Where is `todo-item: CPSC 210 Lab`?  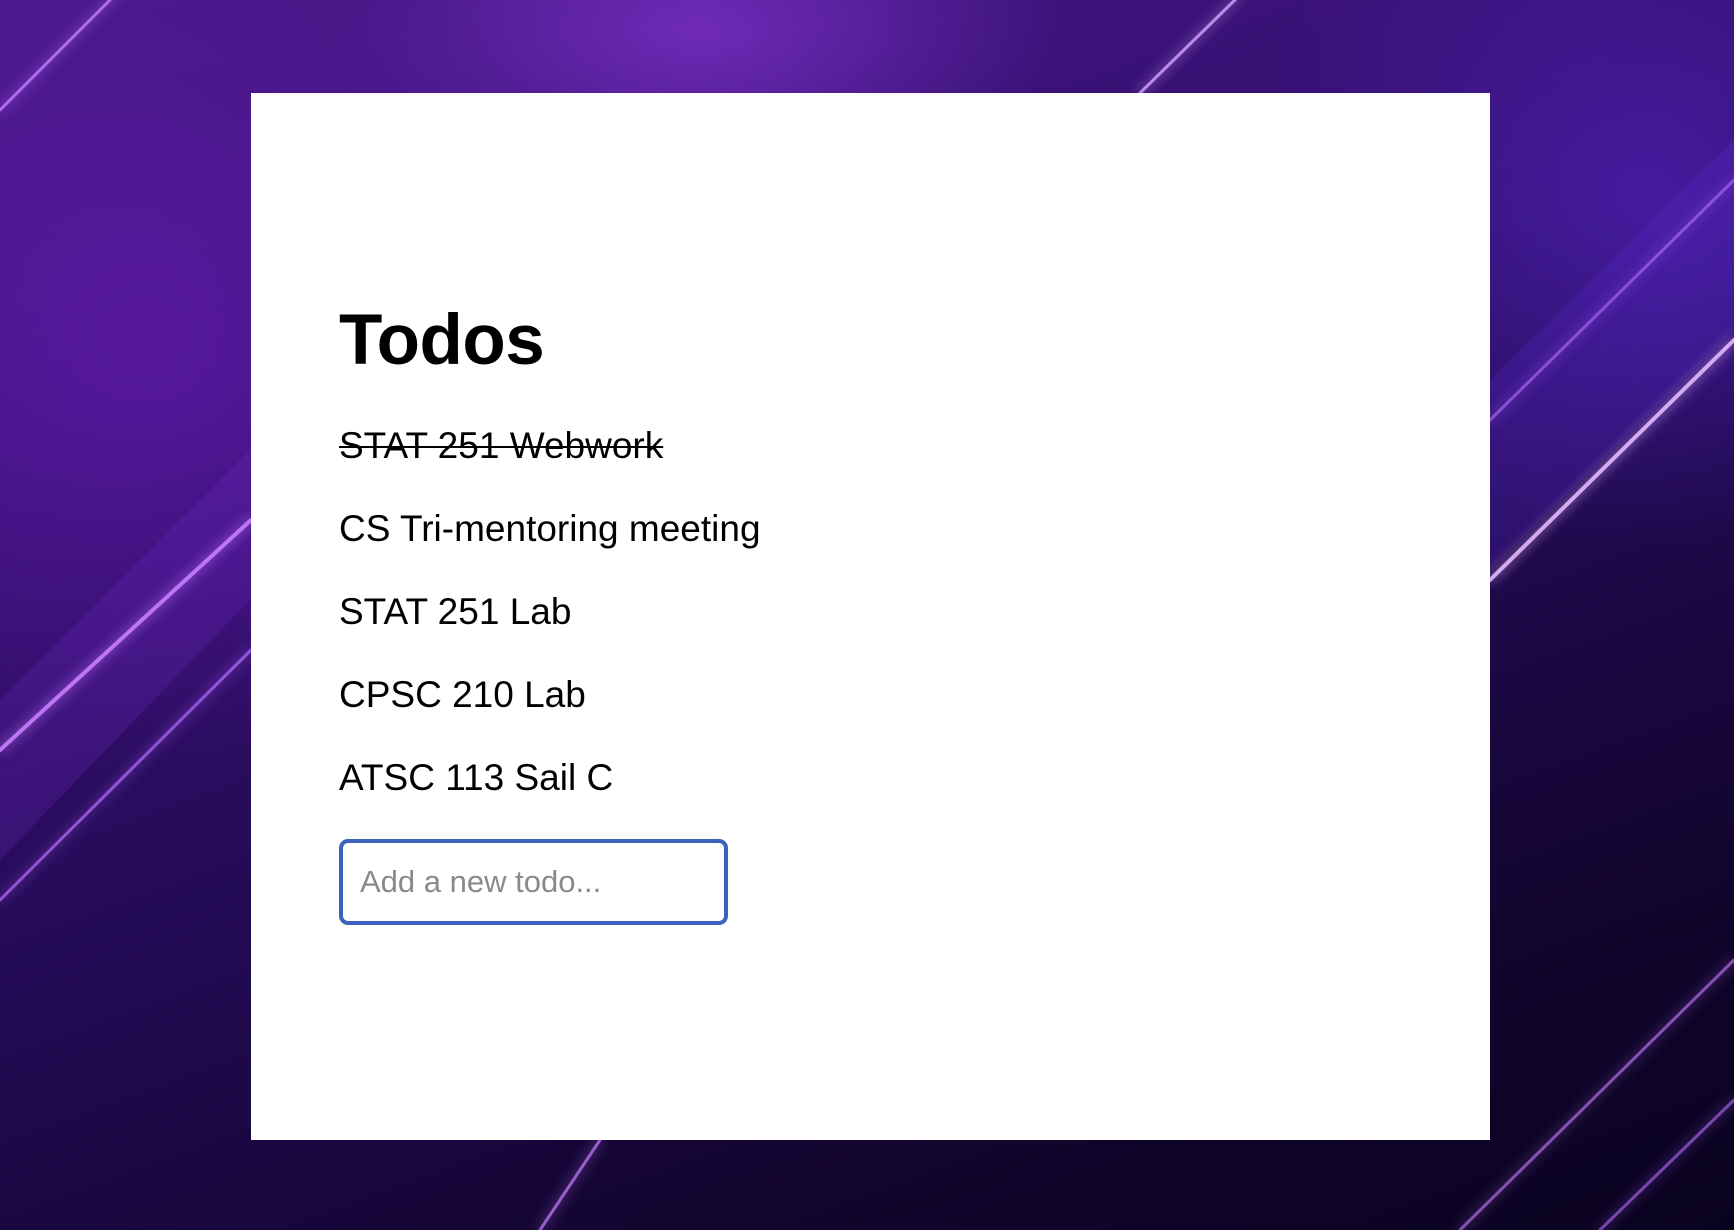
todo-item: CPSC 210 Lab is located at coordinates (914, 695).